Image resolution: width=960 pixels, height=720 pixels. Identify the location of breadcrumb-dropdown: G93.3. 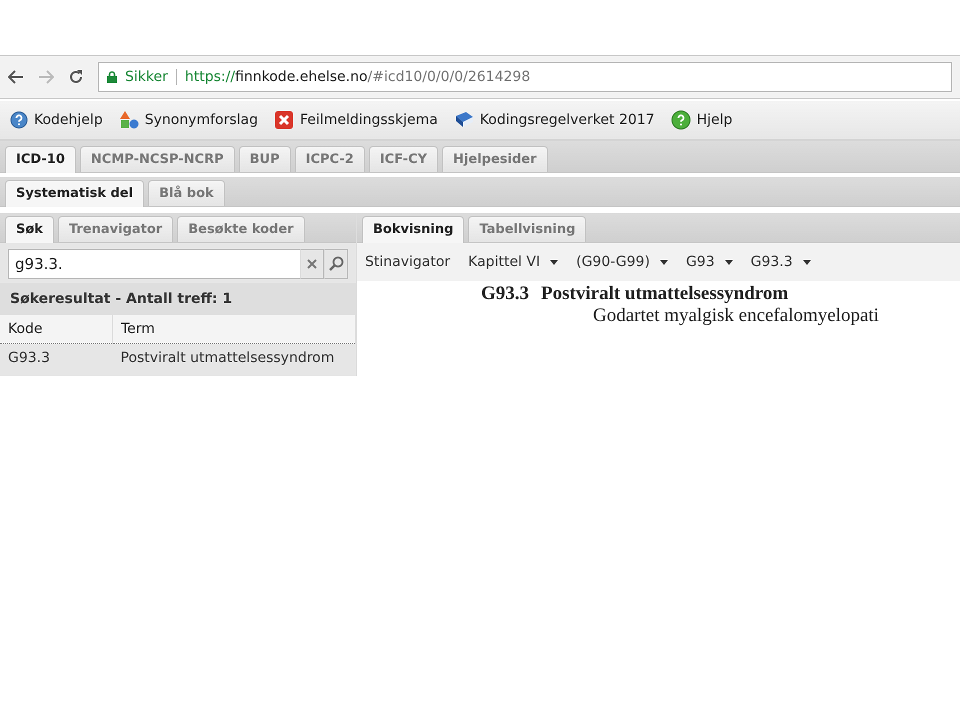
(780, 262).